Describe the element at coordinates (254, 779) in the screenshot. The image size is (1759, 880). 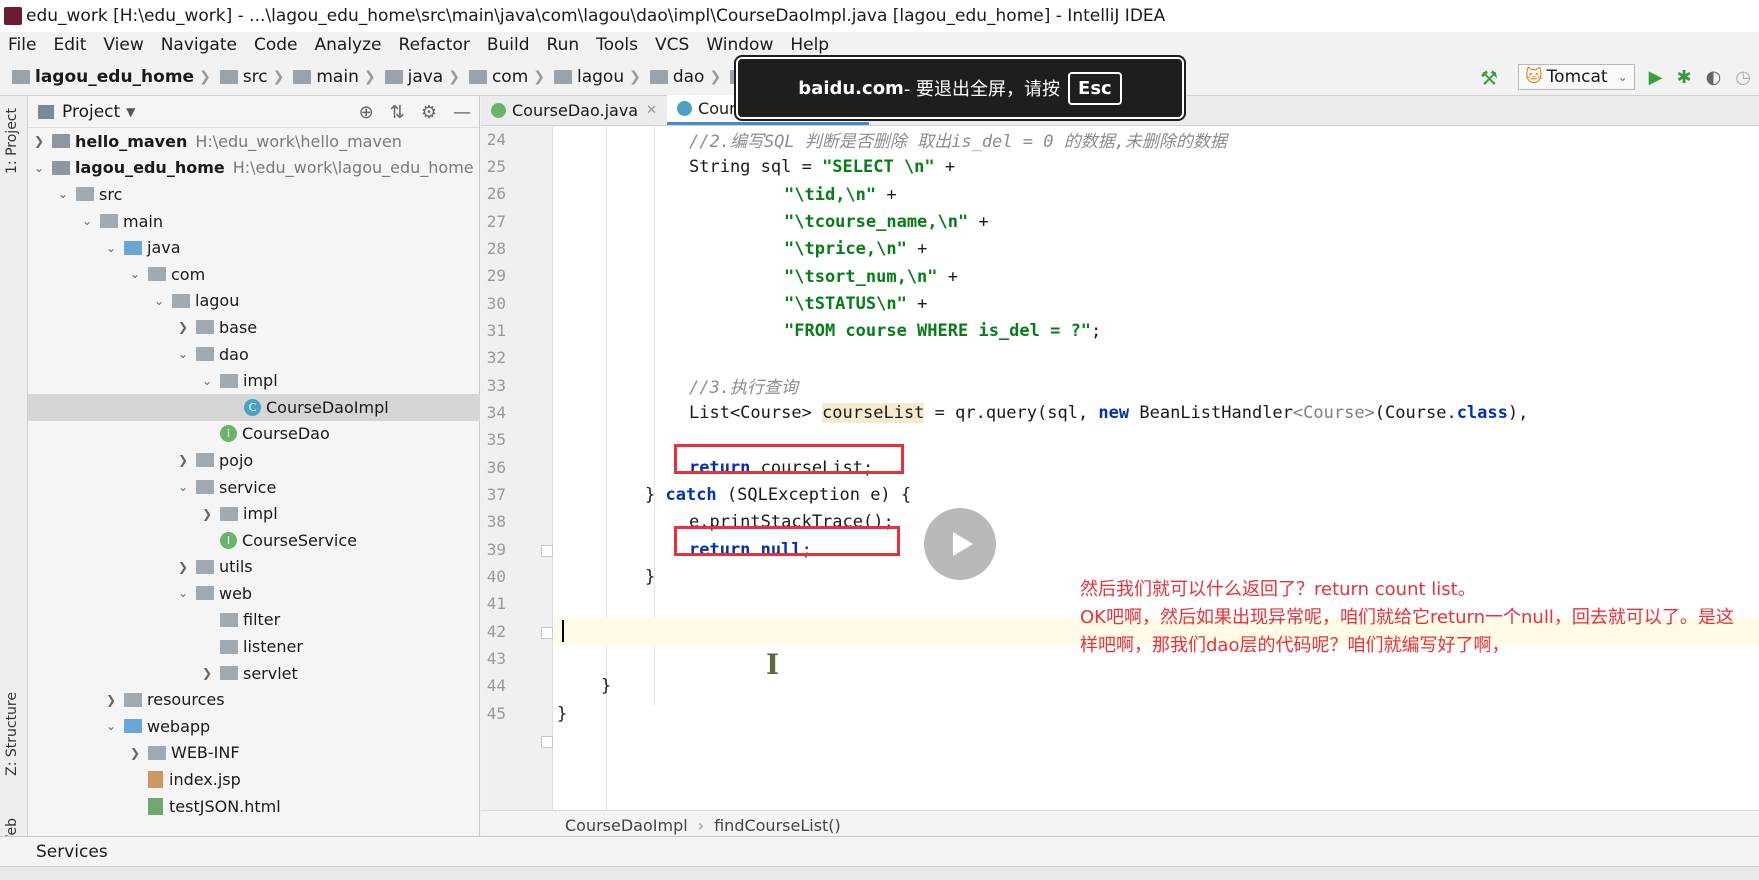
I see `tree-item-index-jsp: index.jsp` at that location.